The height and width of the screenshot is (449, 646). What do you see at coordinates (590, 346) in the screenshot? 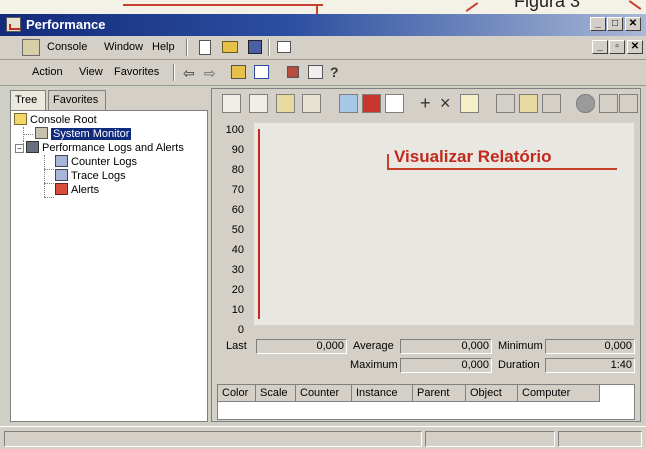
I see `minimum-value: 0,000` at bounding box center [590, 346].